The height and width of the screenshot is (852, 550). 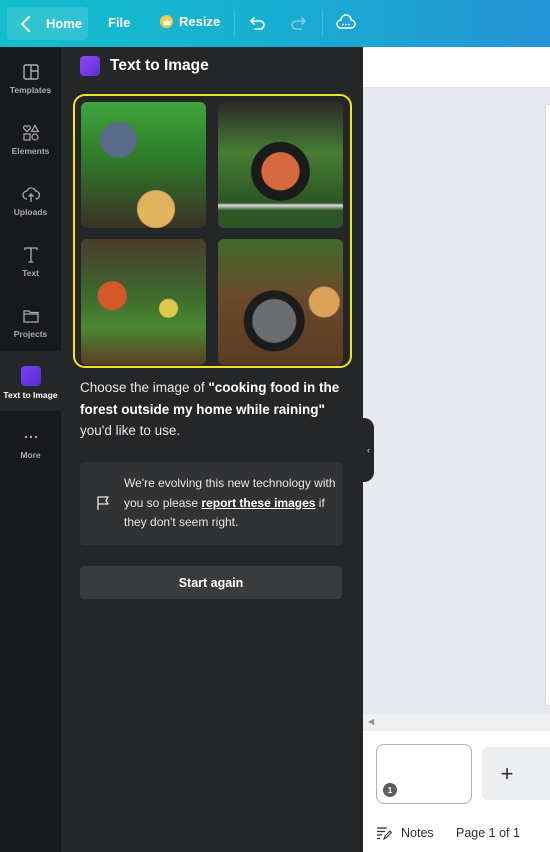 I want to click on sidebar-item-label: Projects, so click(x=30, y=334).